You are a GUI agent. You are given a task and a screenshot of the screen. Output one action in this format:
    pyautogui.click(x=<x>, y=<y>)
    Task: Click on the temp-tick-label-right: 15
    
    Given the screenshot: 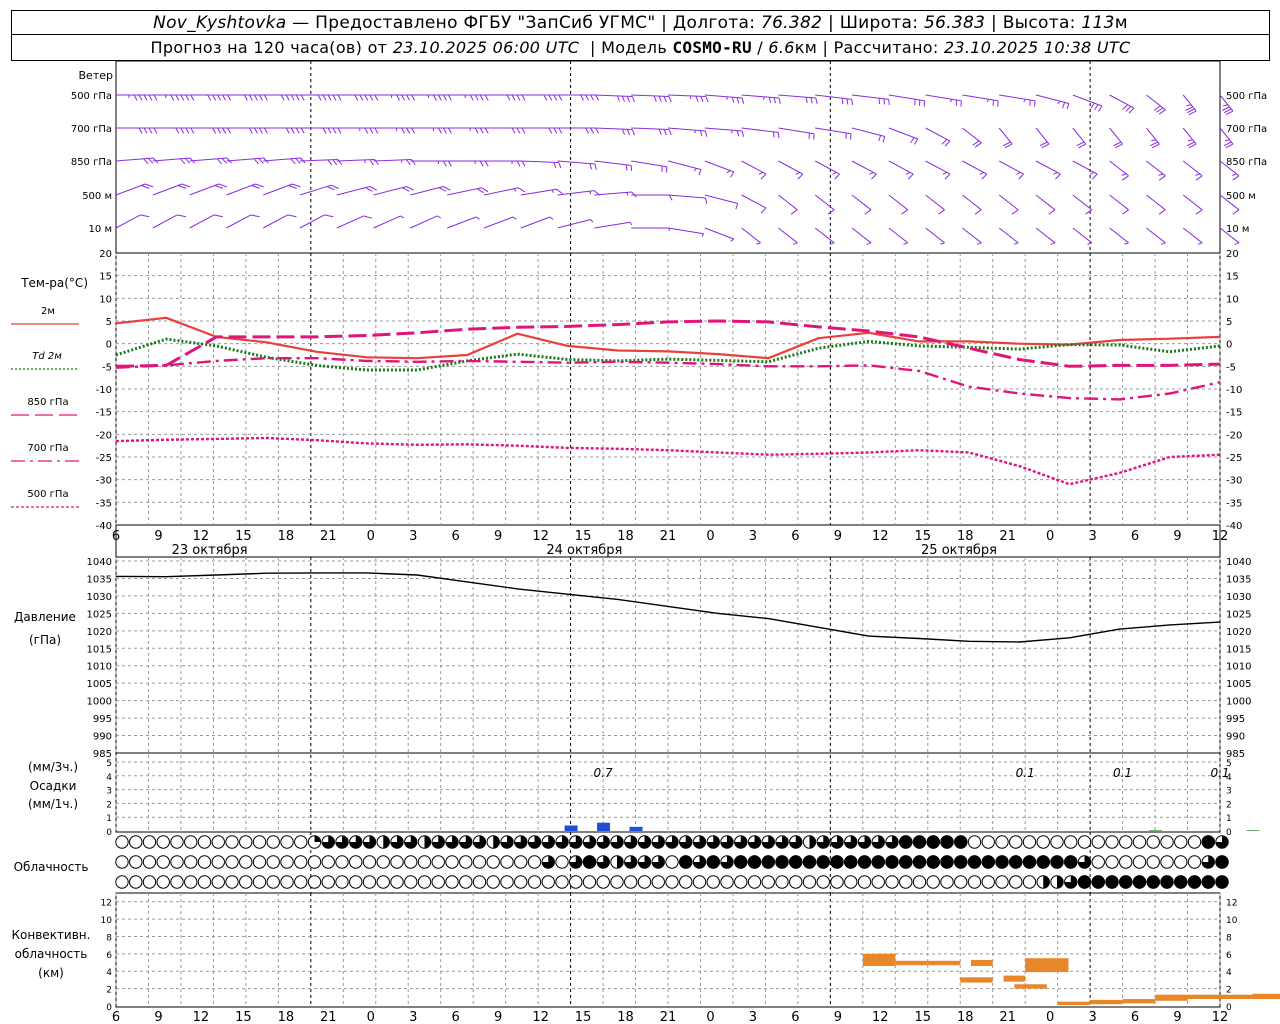 What is the action you would take?
    pyautogui.click(x=1232, y=277)
    